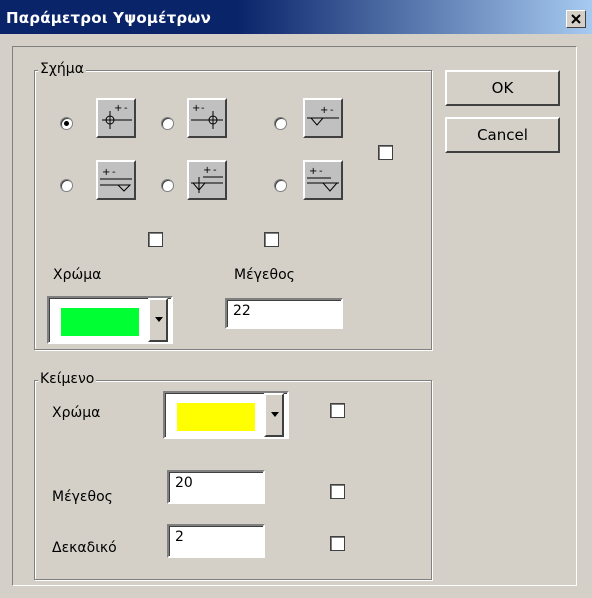 The height and width of the screenshot is (598, 592). Describe the element at coordinates (216, 487) in the screenshot. I see `text-size-input: 20` at that location.